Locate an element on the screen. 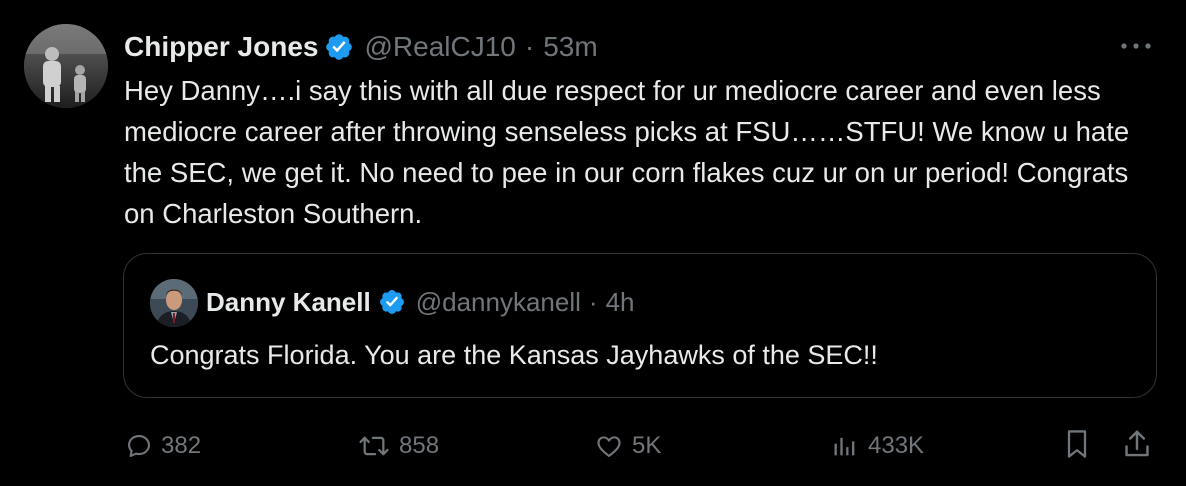 Image resolution: width=1186 pixels, height=486 pixels. like-count: 5K is located at coordinates (647, 445).